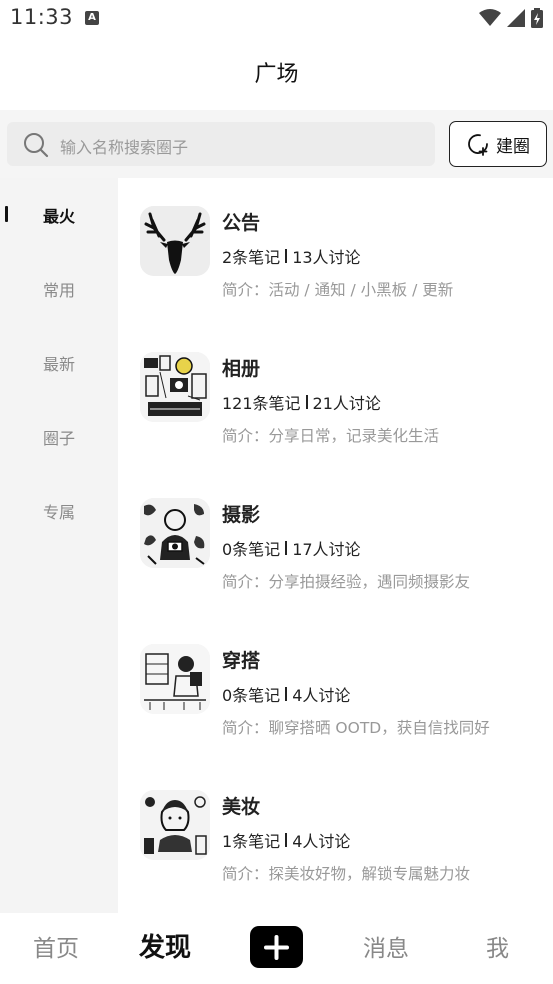  What do you see at coordinates (490, 17) in the screenshot?
I see `wifi-icon` at bounding box center [490, 17].